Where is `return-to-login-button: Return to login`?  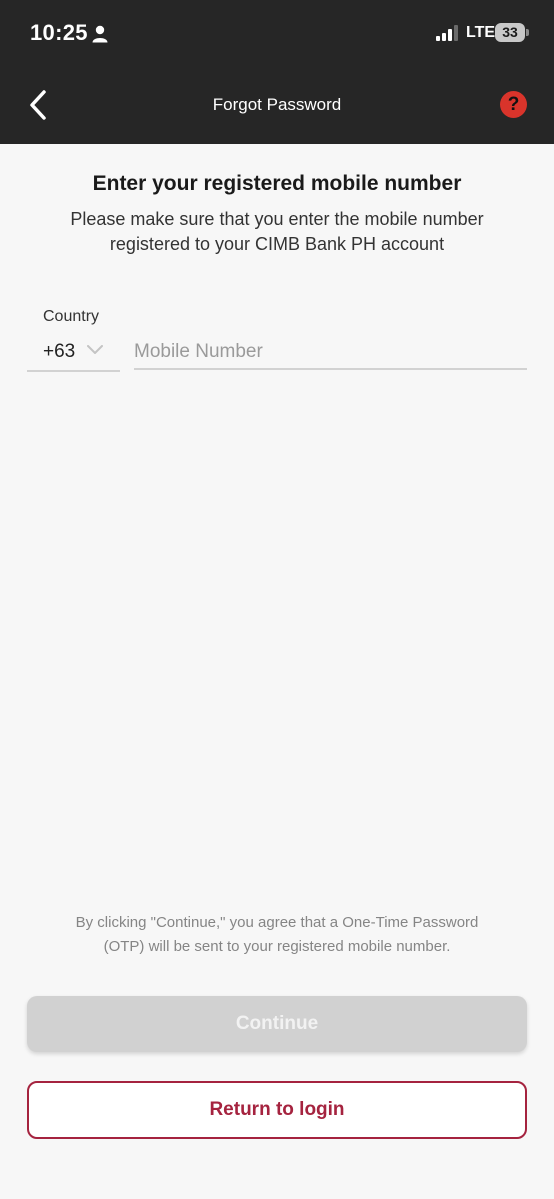 return-to-login-button: Return to login is located at coordinates (277, 1110).